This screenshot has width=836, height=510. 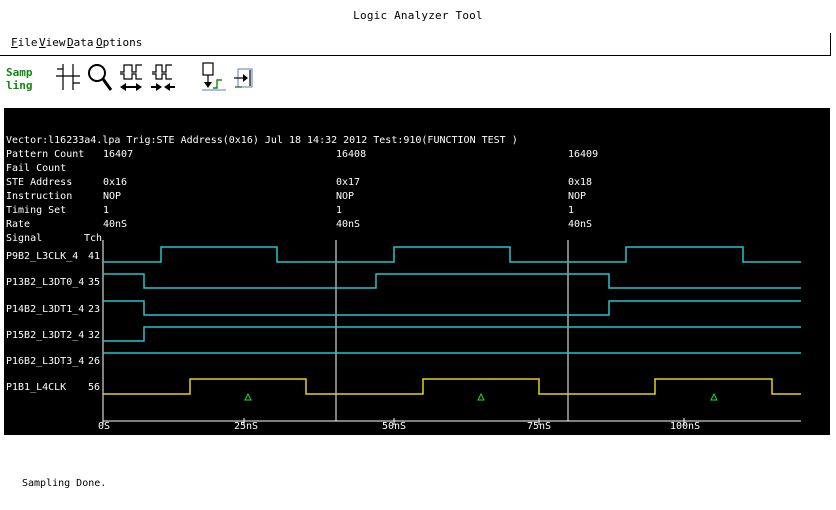 What do you see at coordinates (247, 78) in the screenshot?
I see `goto-marker-icon` at bounding box center [247, 78].